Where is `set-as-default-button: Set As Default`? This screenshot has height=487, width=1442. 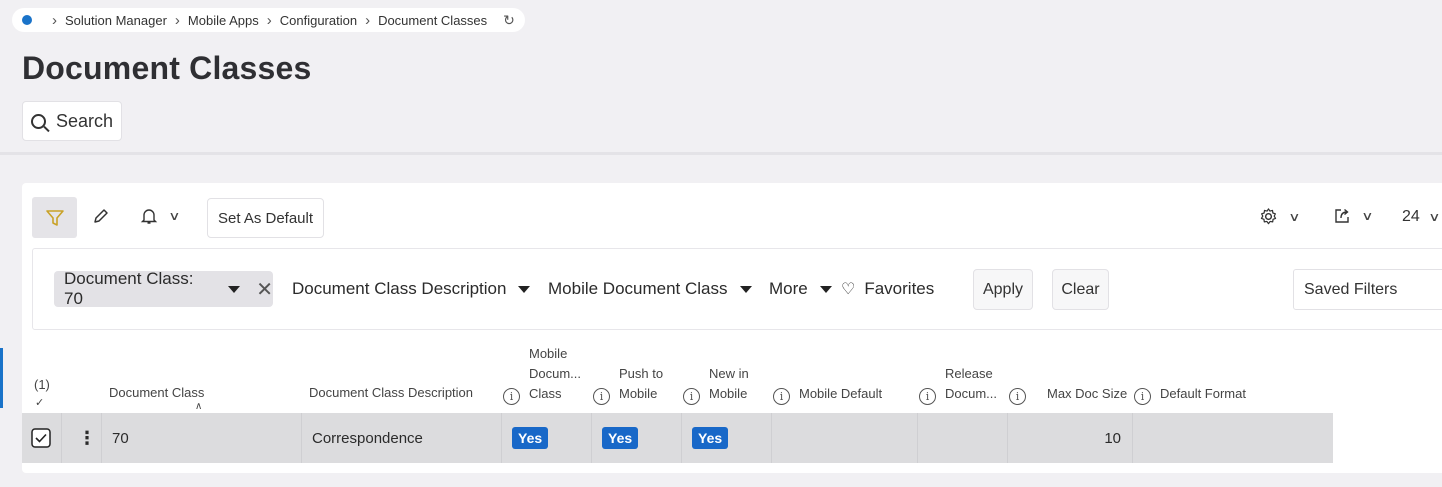 set-as-default-button: Set As Default is located at coordinates (265, 218).